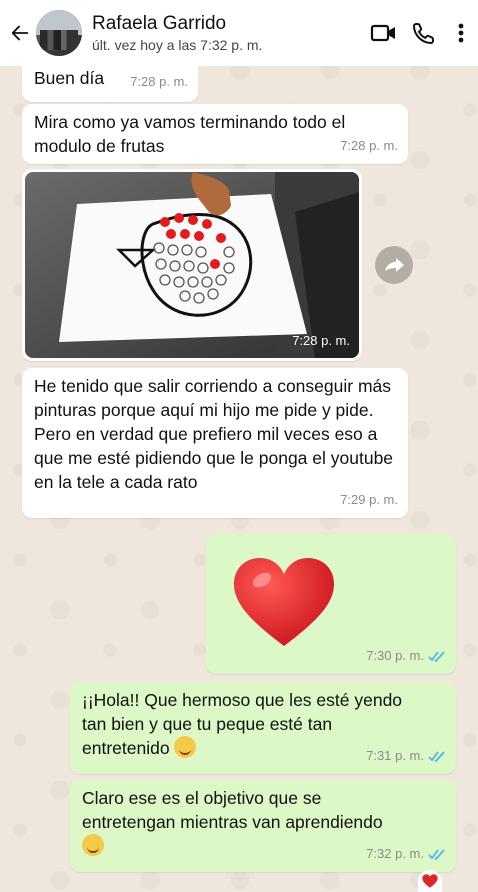 The height and width of the screenshot is (892, 478). I want to click on heart-emoji, so click(284, 602).